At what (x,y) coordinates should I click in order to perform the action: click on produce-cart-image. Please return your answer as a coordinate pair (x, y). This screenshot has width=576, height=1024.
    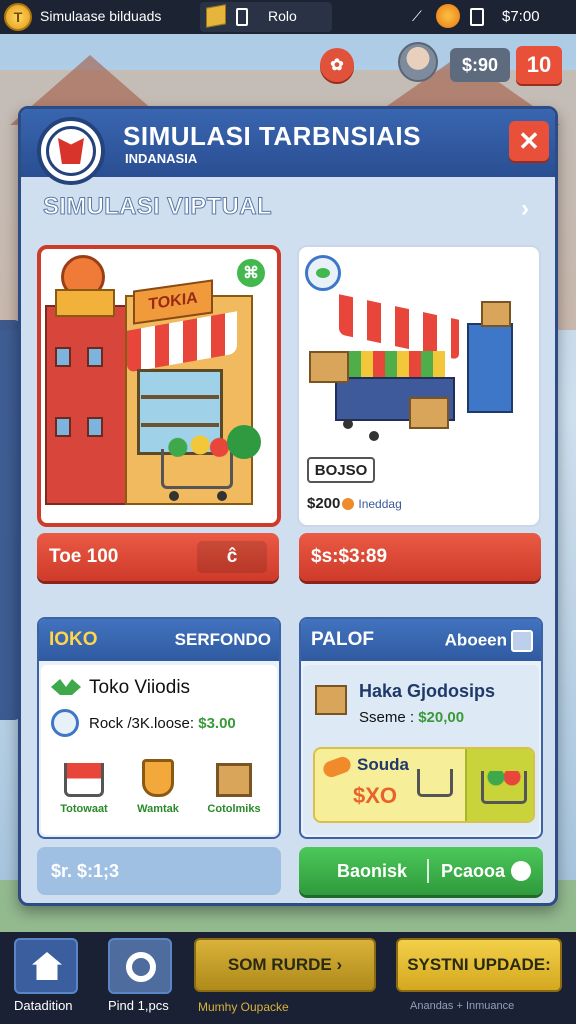
    Looking at the image, I should click on (499, 785).